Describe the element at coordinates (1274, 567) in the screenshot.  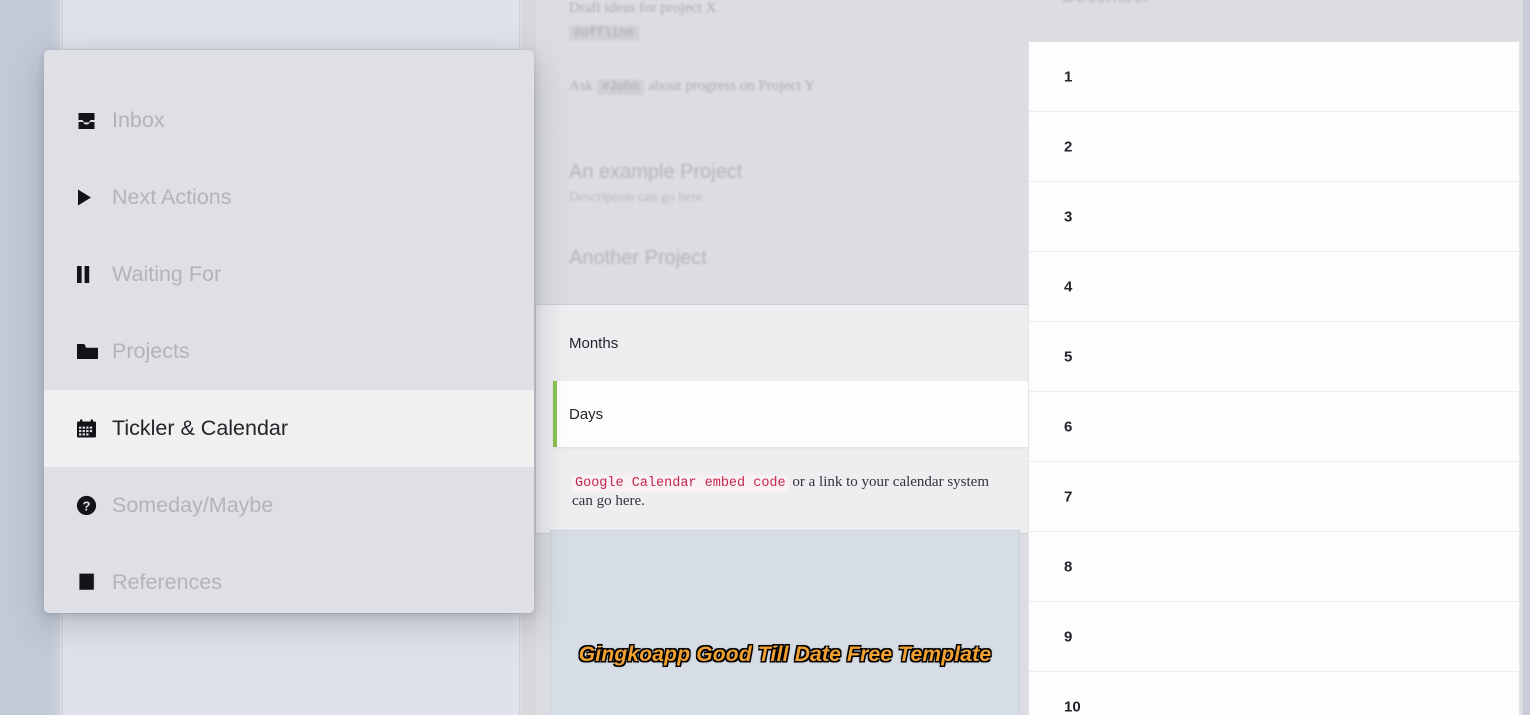
I see `calendar-day-row: 8` at that location.